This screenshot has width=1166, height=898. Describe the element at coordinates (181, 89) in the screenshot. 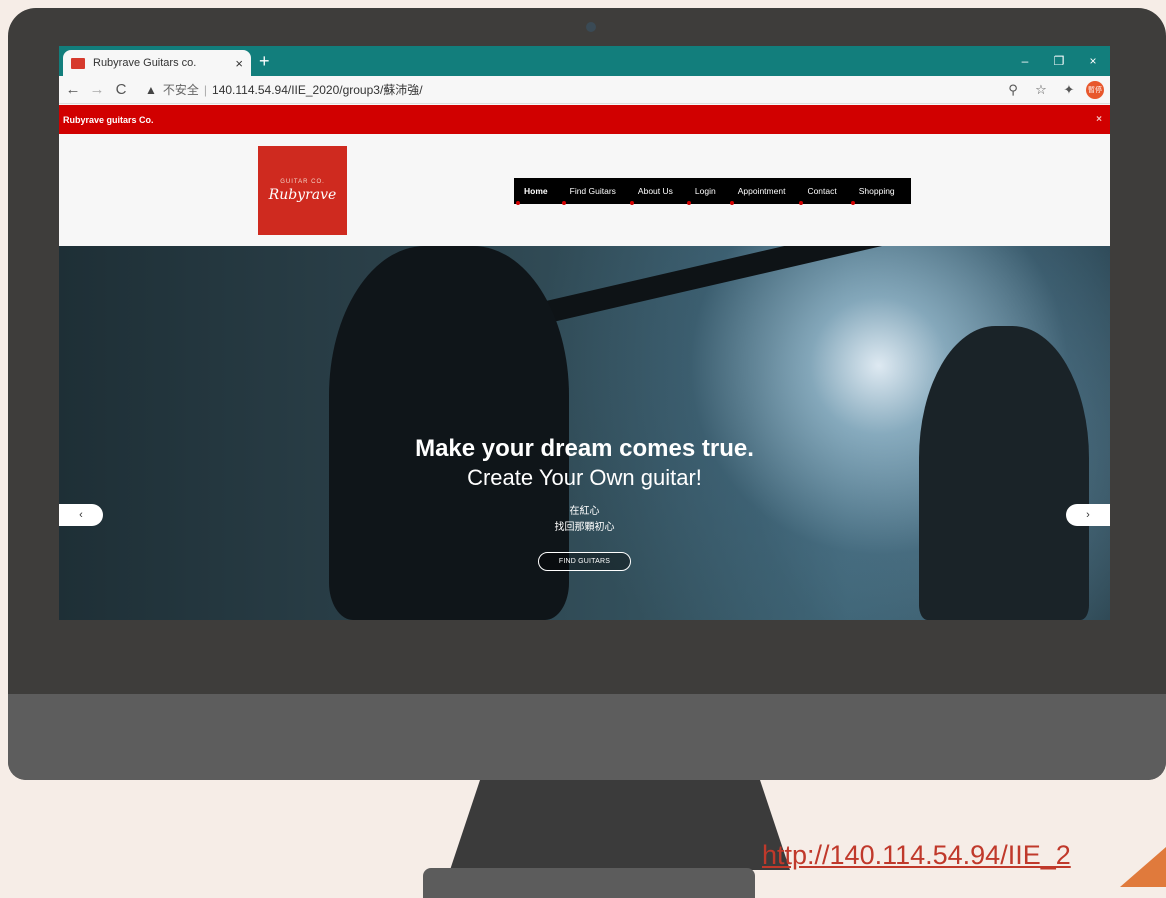

I see `insecure-label: 不安全` at that location.